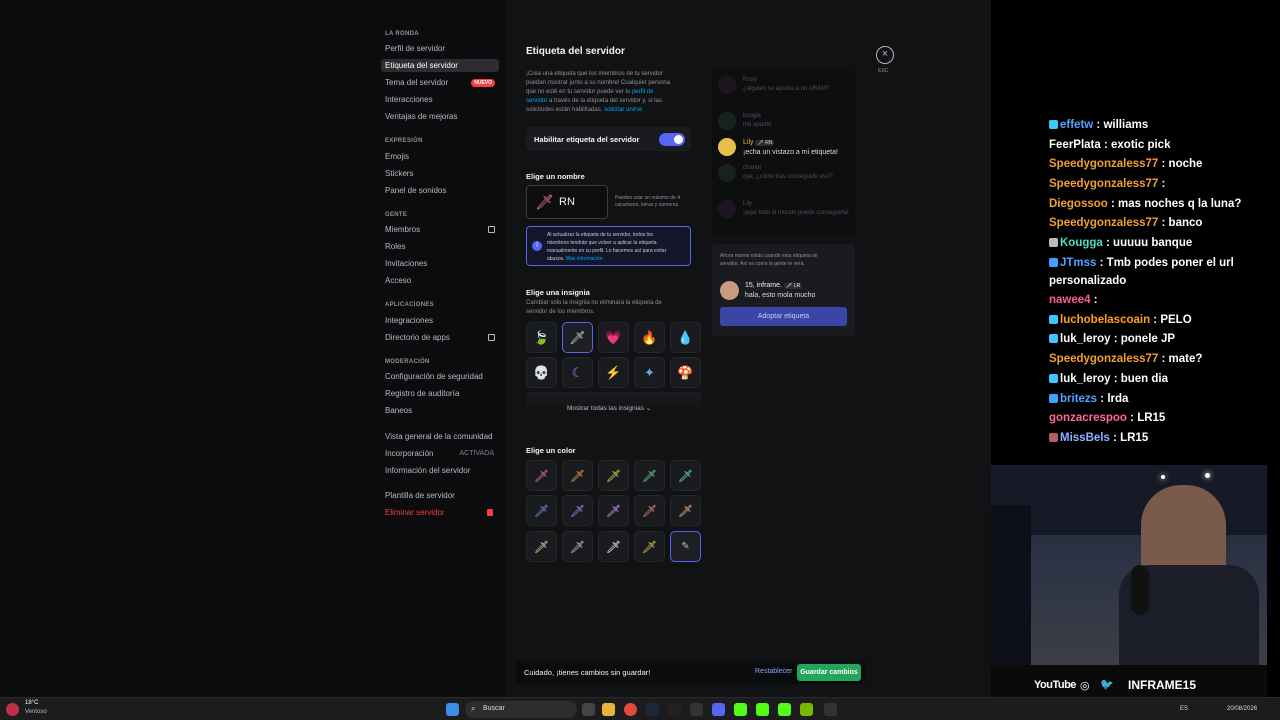  Describe the element at coordinates (829, 672) in the screenshot. I see `save-button: Guardar cambios` at that location.